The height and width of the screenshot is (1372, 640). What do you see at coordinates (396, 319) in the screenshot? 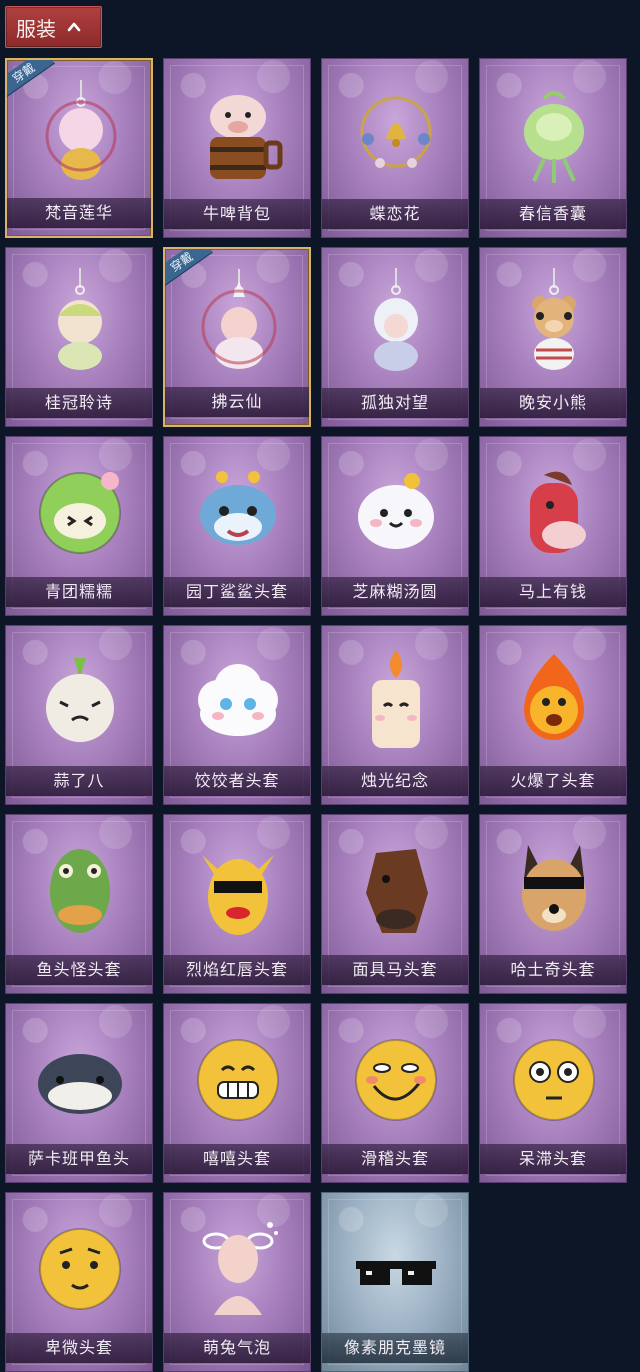
I see `pendant-white-doll-icon` at bounding box center [396, 319].